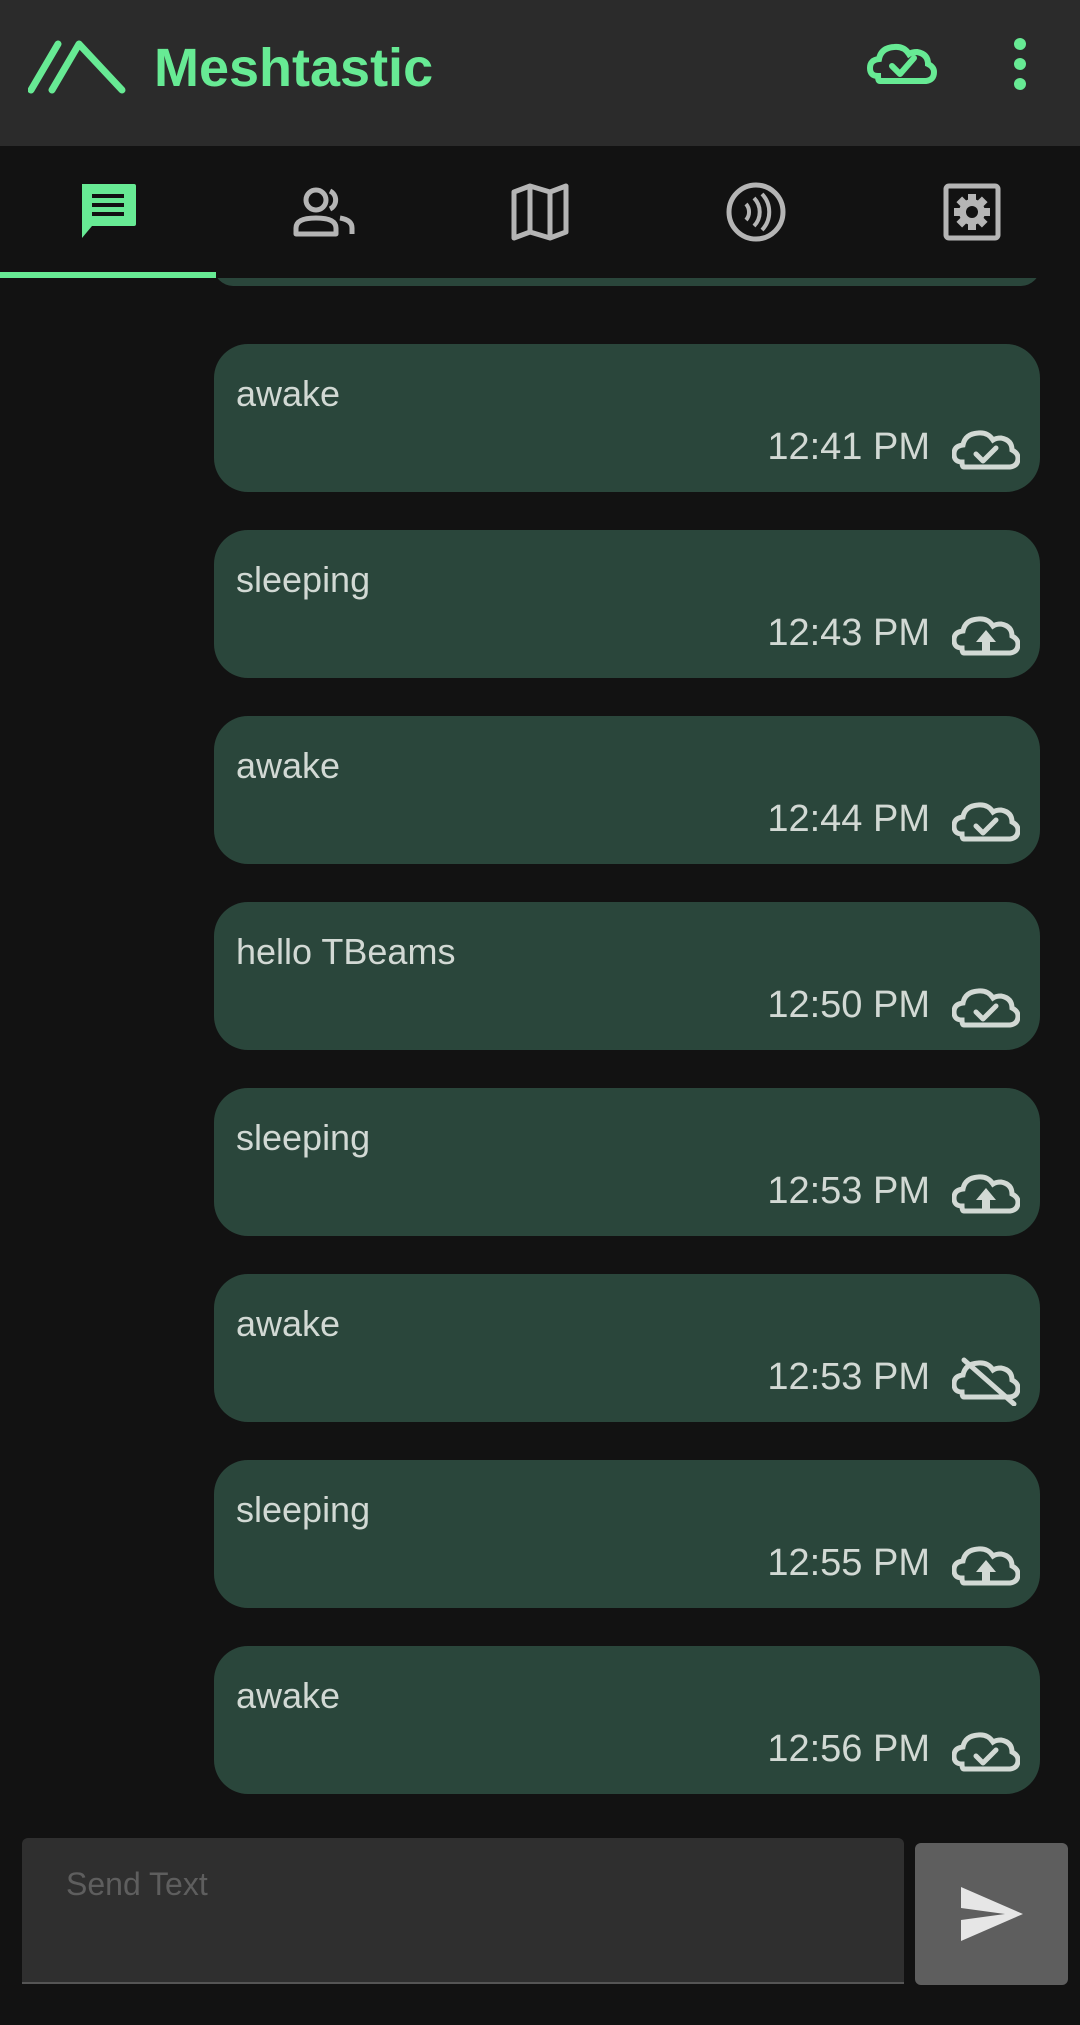  Describe the element at coordinates (294, 68) in the screenshot. I see `app-title: Meshtastic` at that location.